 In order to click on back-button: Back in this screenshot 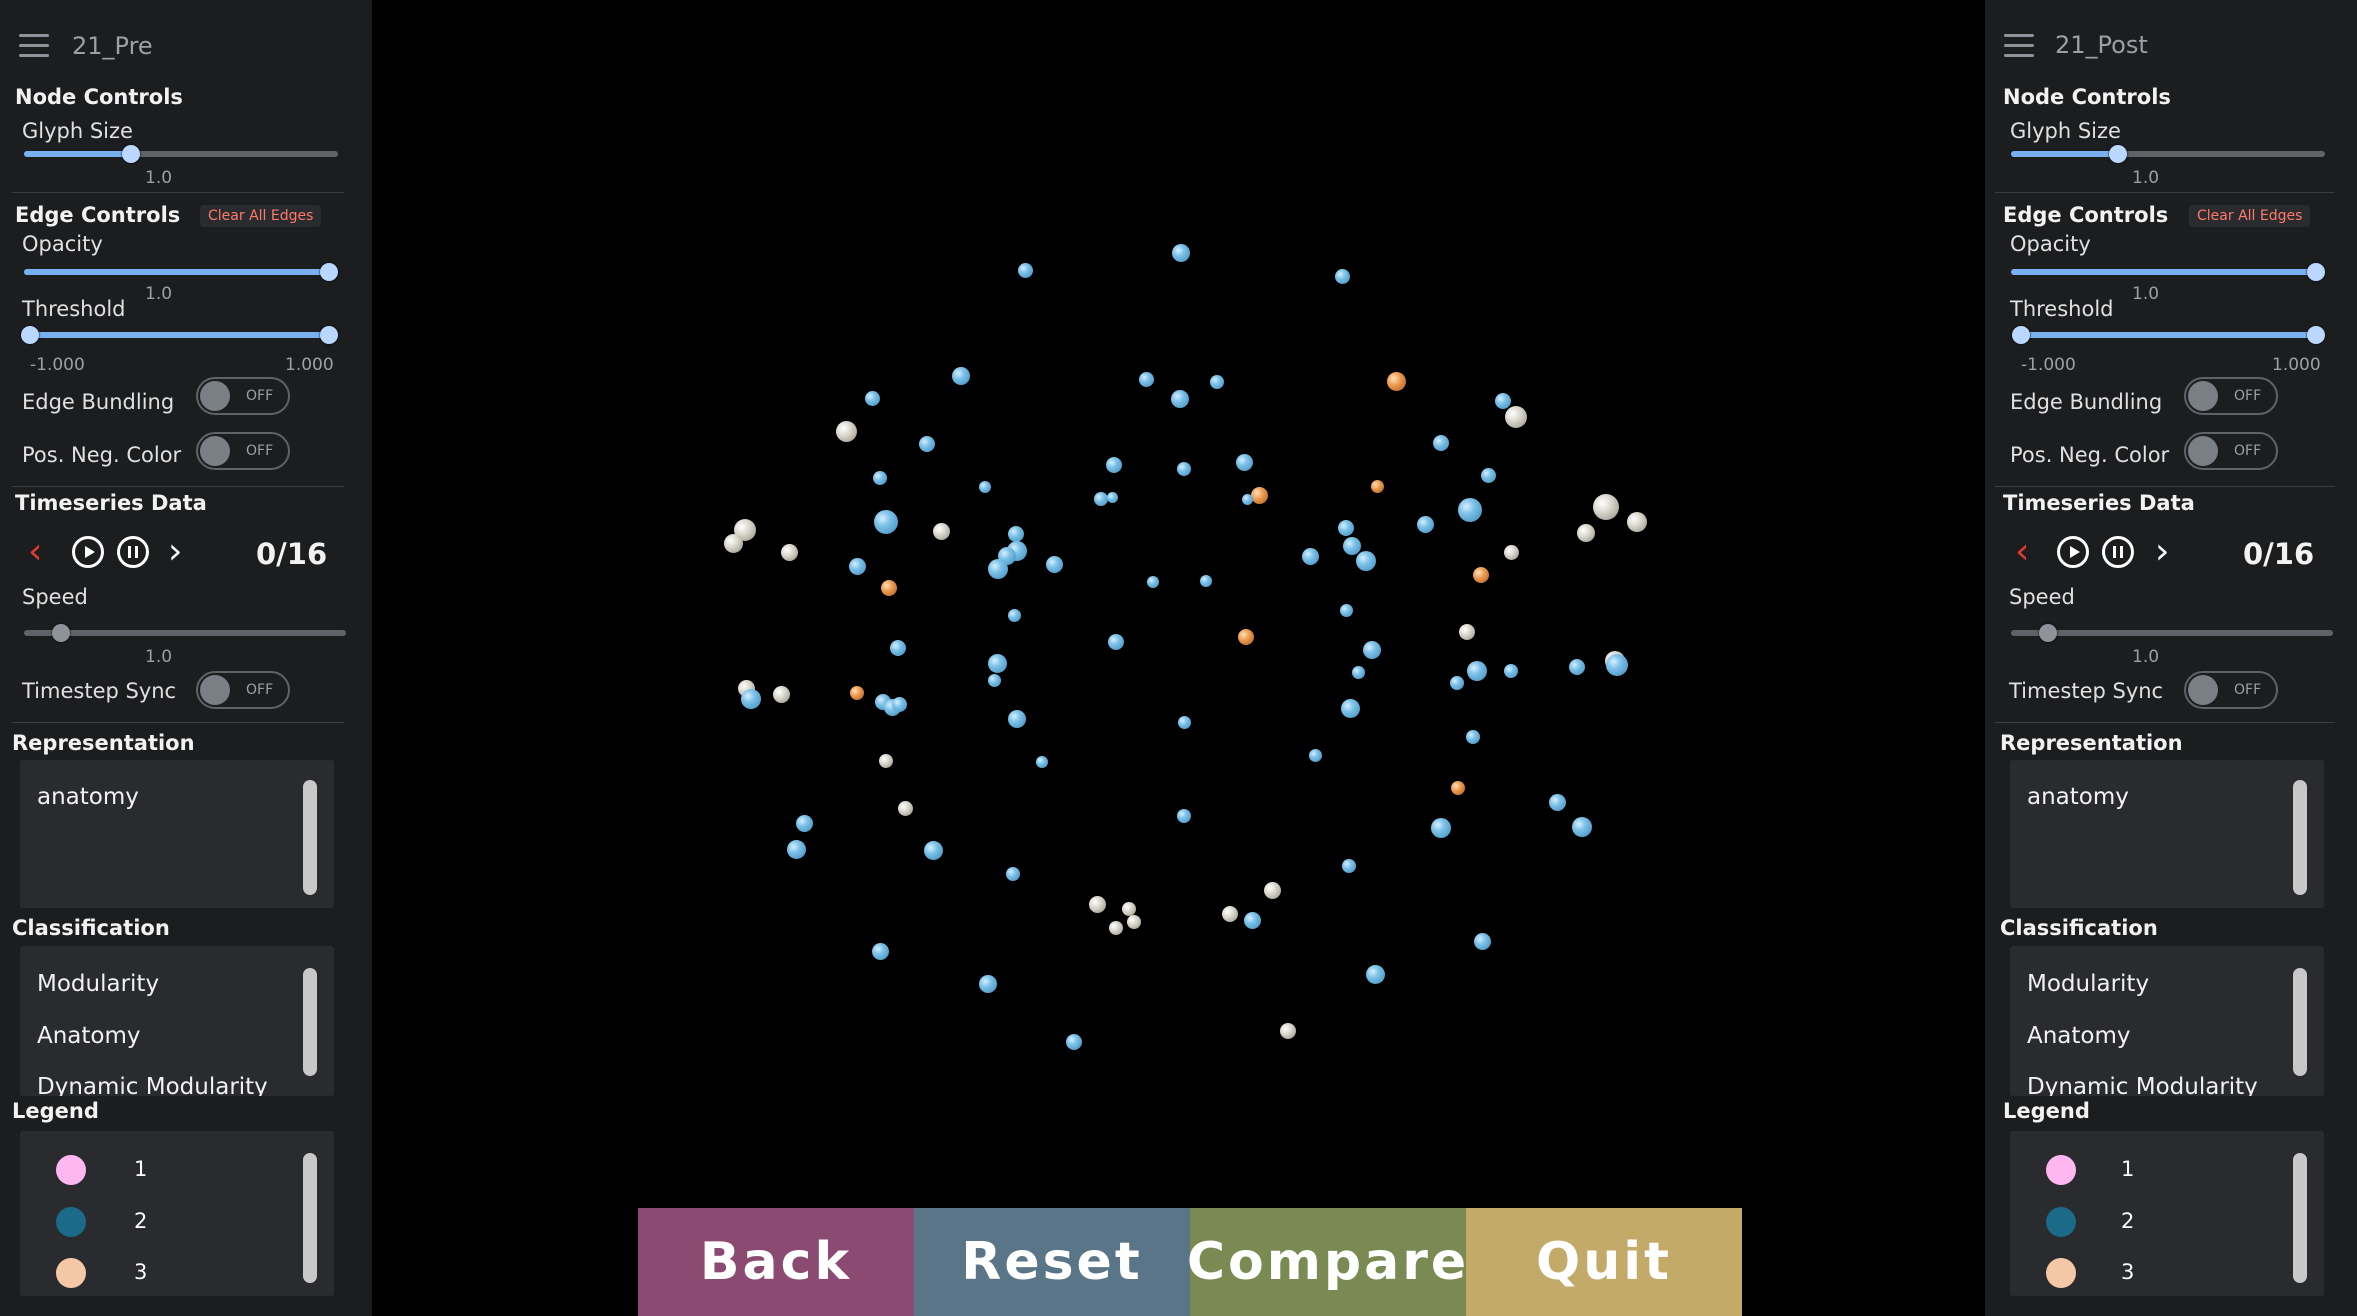, I will do `click(776, 1262)`.